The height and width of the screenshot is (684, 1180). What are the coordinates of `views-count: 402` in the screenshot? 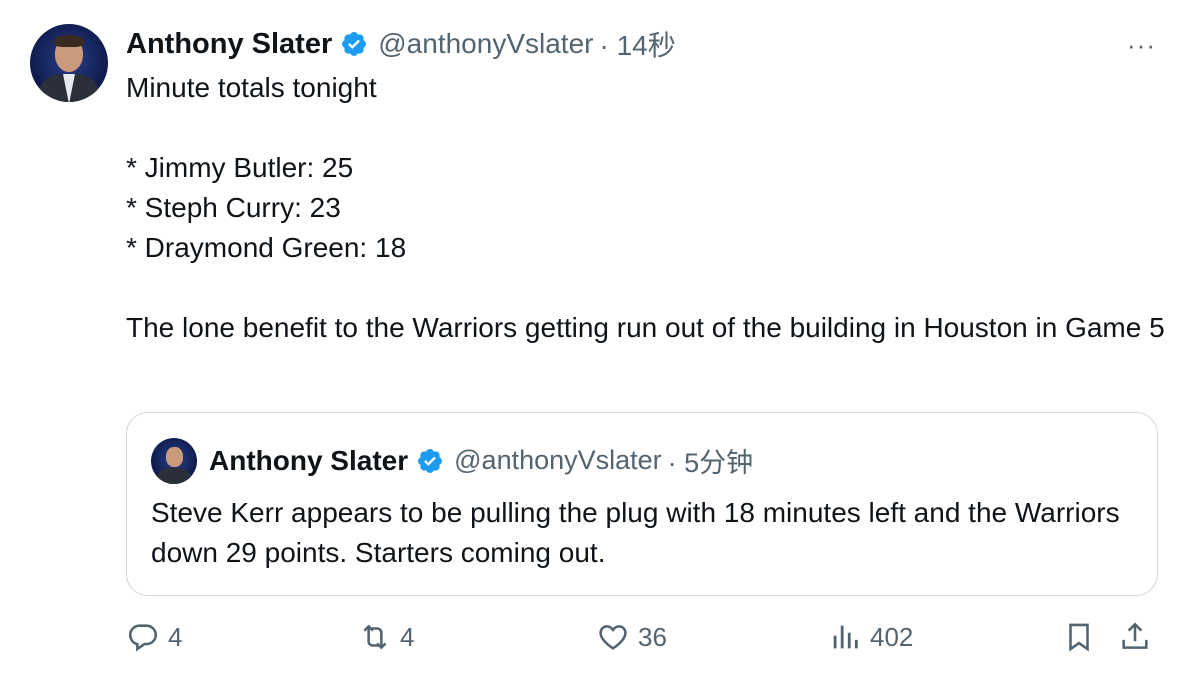 It's located at (892, 636).